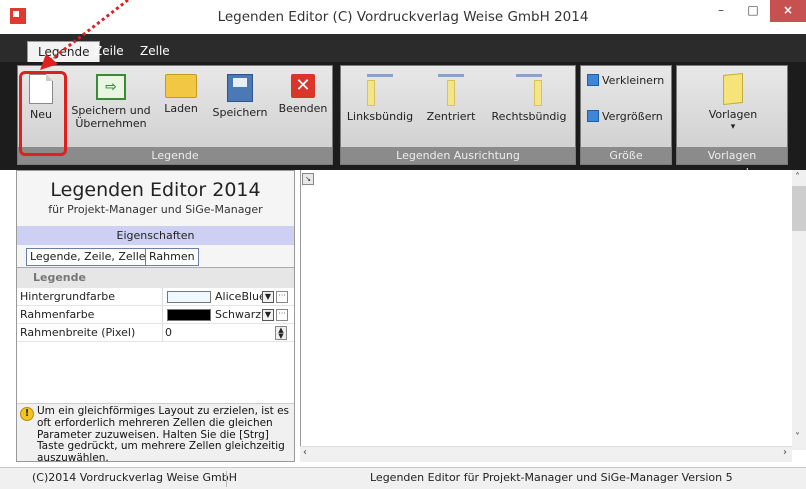 The image size is (806, 489). Describe the element at coordinates (788, 11) in the screenshot. I see `close-button: ×` at that location.